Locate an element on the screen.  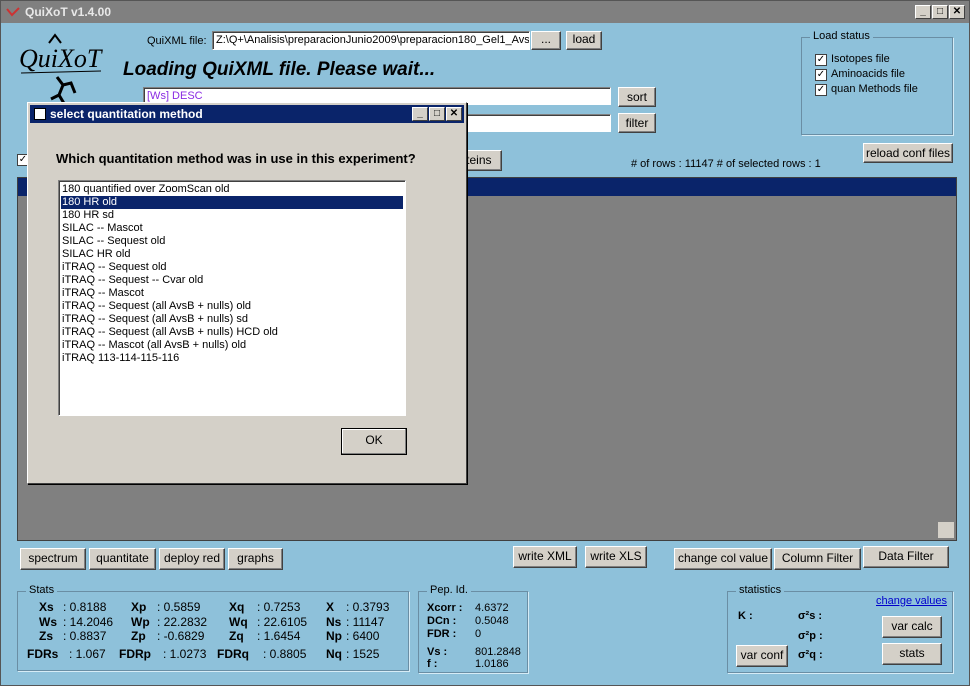
graphs-button: graphs is located at coordinates (255, 559).